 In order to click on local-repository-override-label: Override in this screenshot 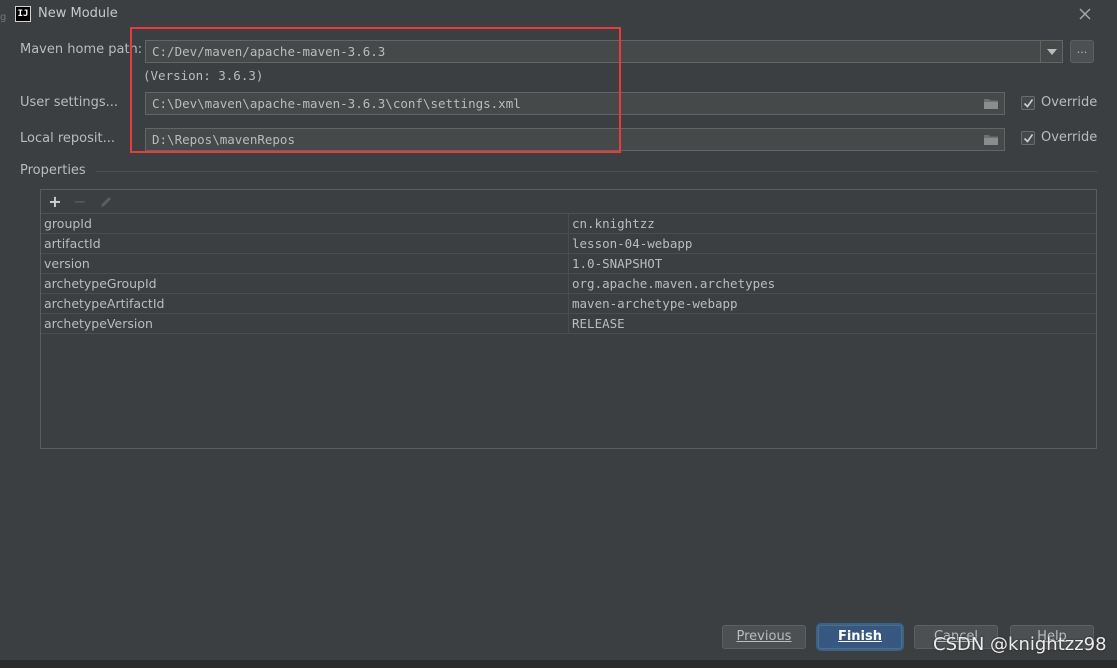, I will do `click(1069, 137)`.